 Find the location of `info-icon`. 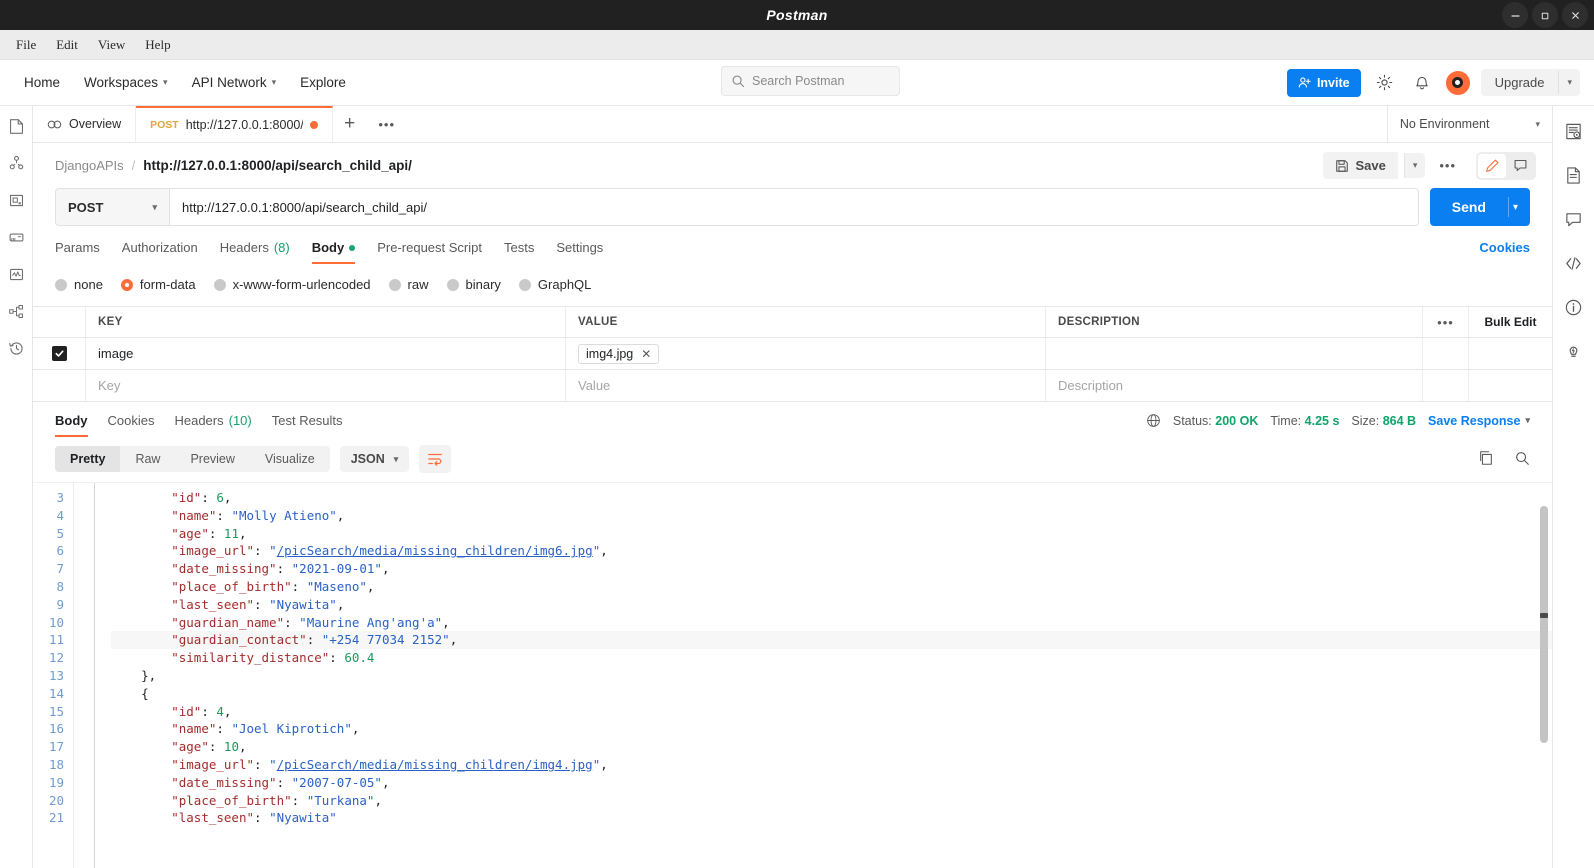

info-icon is located at coordinates (1574, 307).